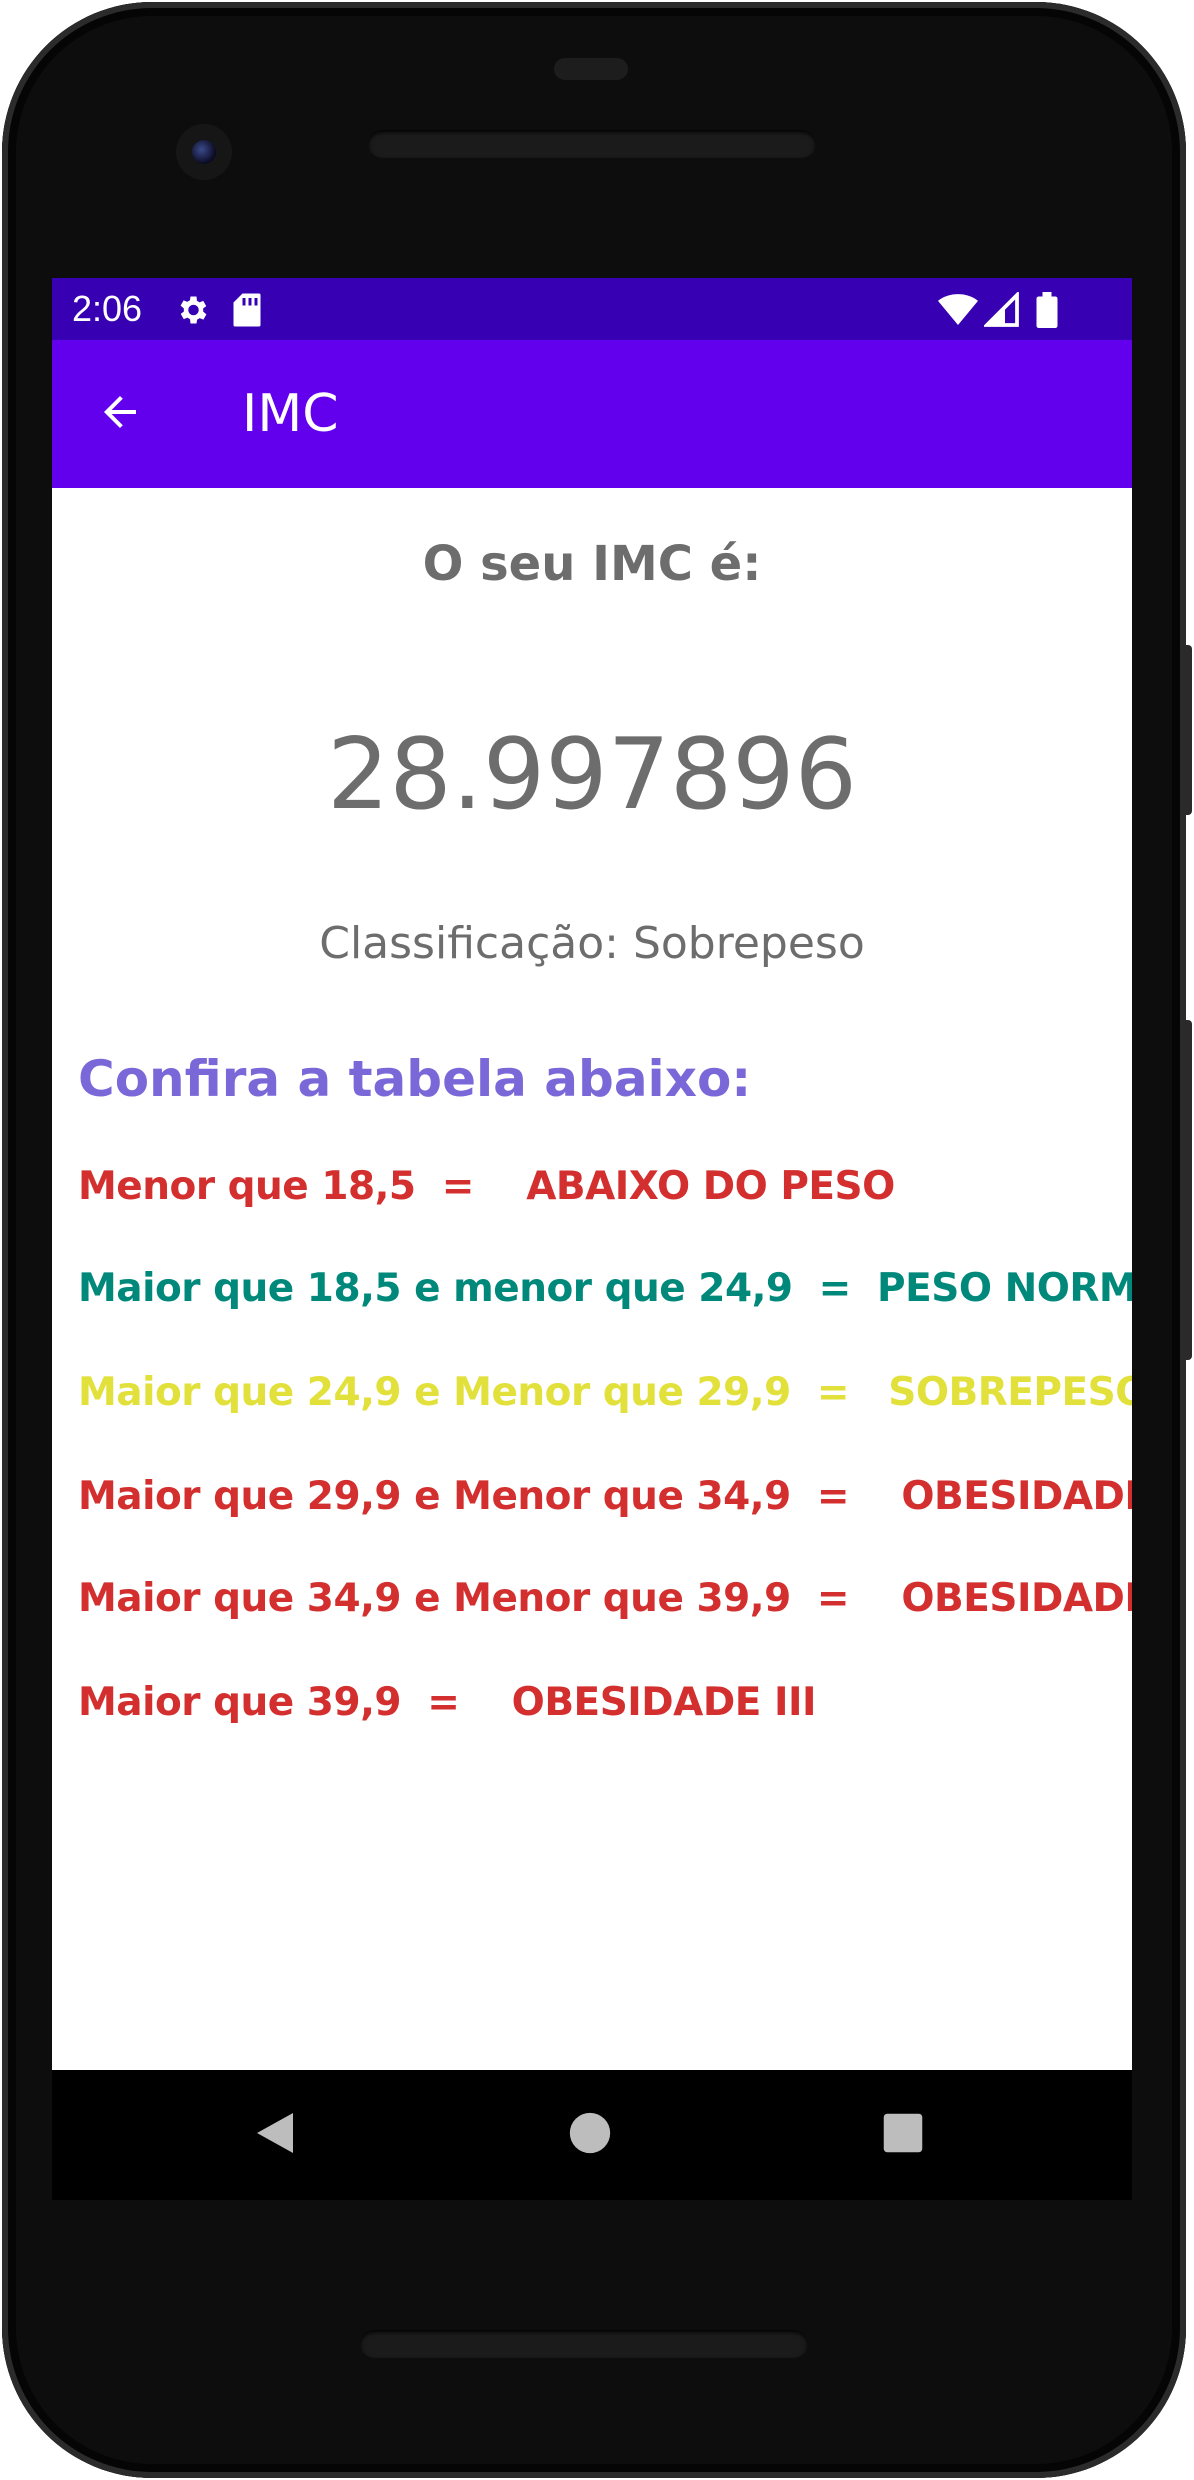 The width and height of the screenshot is (1194, 2480). Describe the element at coordinates (591, 69) in the screenshot. I see `earpiece` at that location.